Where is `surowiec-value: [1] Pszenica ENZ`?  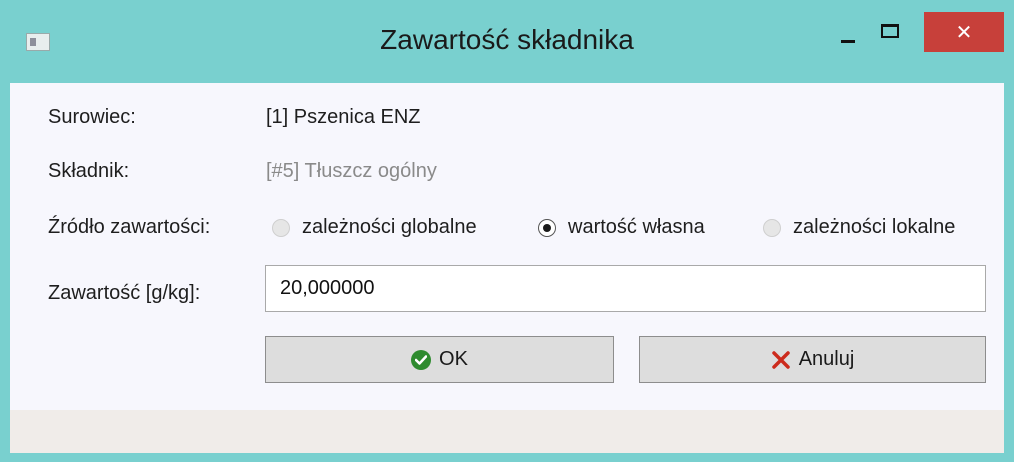 surowiec-value: [1] Pszenica ENZ is located at coordinates (343, 117).